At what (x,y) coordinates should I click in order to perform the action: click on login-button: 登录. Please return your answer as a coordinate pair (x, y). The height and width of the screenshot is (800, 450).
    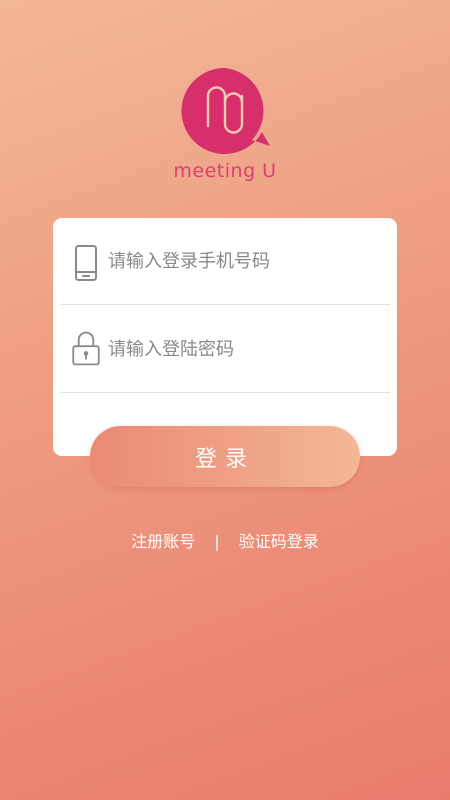
    Looking at the image, I should click on (225, 456).